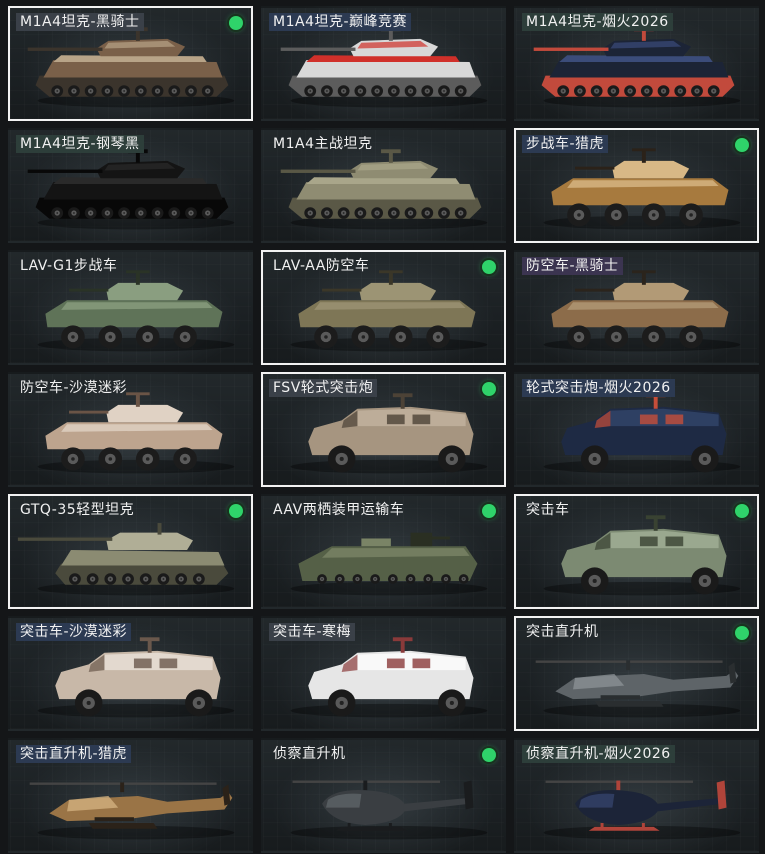 The image size is (765, 854). Describe the element at coordinates (130, 551) in the screenshot. I see `vehicle-card: GTQ-35轻型坦克` at that location.